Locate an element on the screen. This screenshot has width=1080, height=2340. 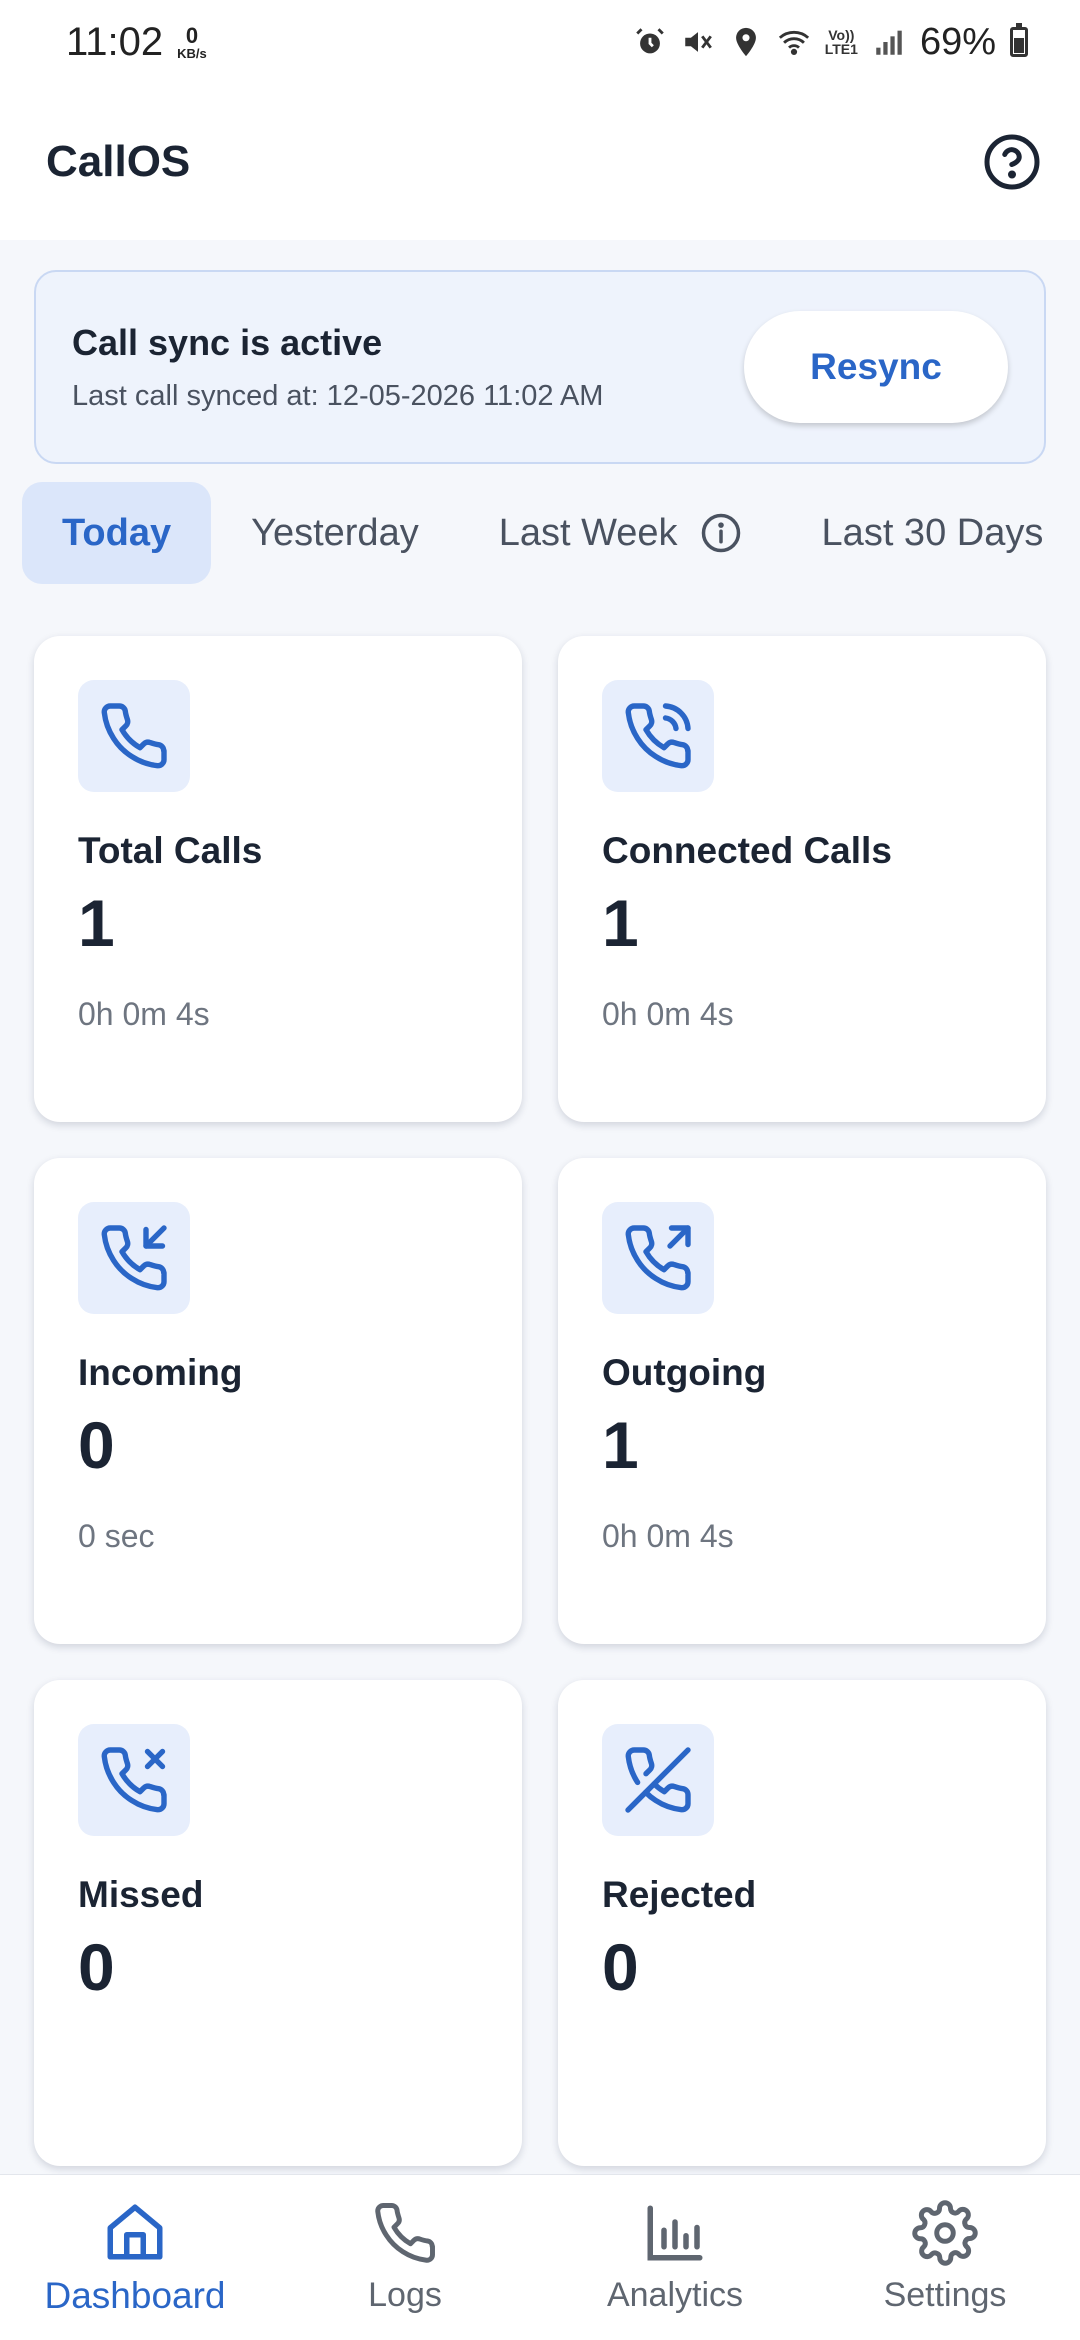
phone-off-icon is located at coordinates (658, 1780).